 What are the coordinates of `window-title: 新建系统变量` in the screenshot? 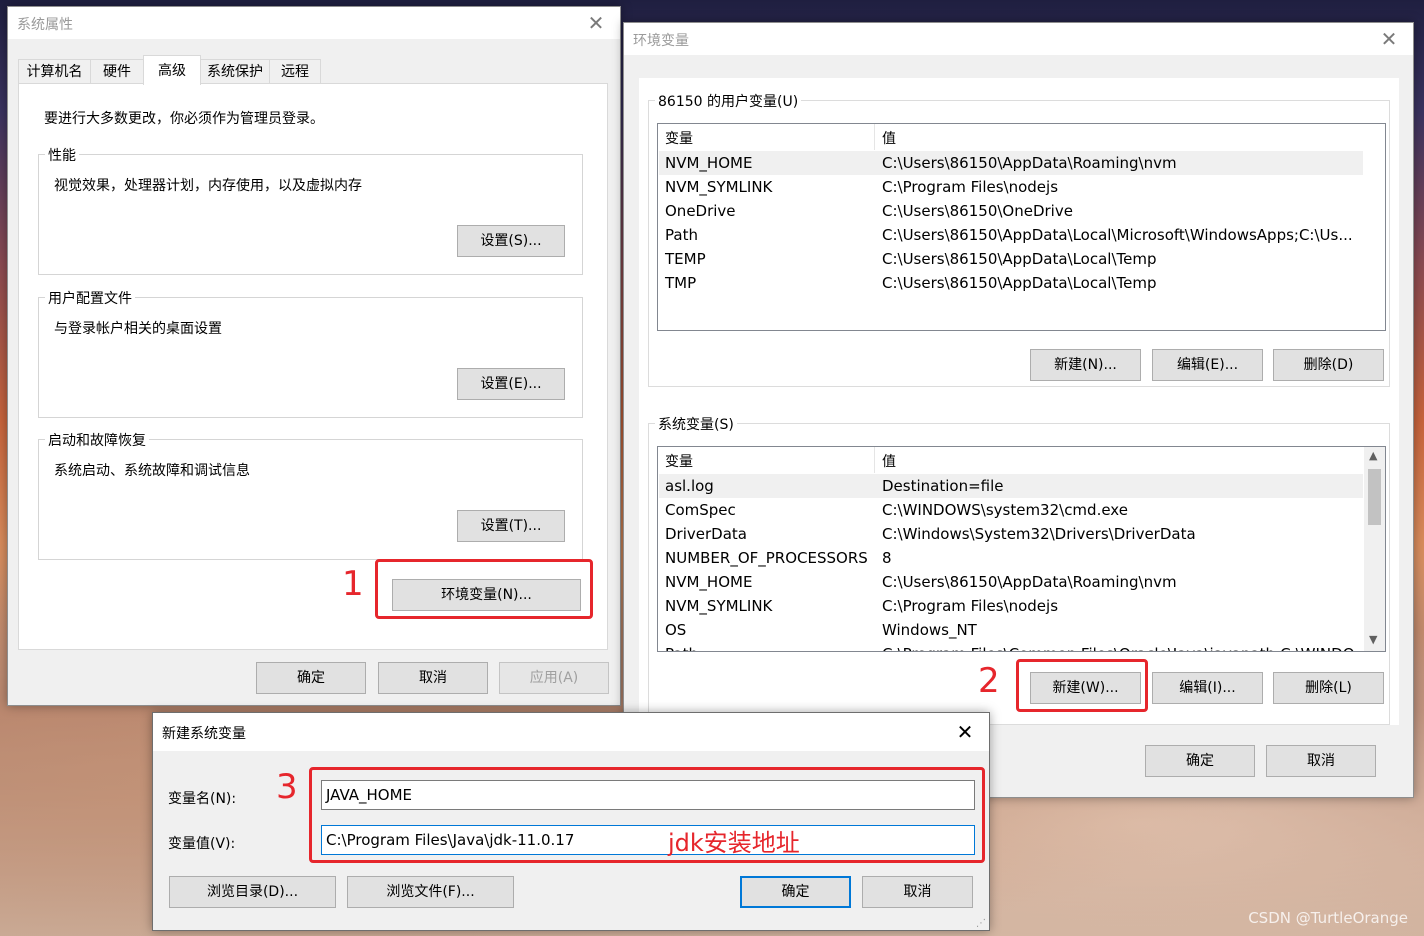 It's located at (204, 734).